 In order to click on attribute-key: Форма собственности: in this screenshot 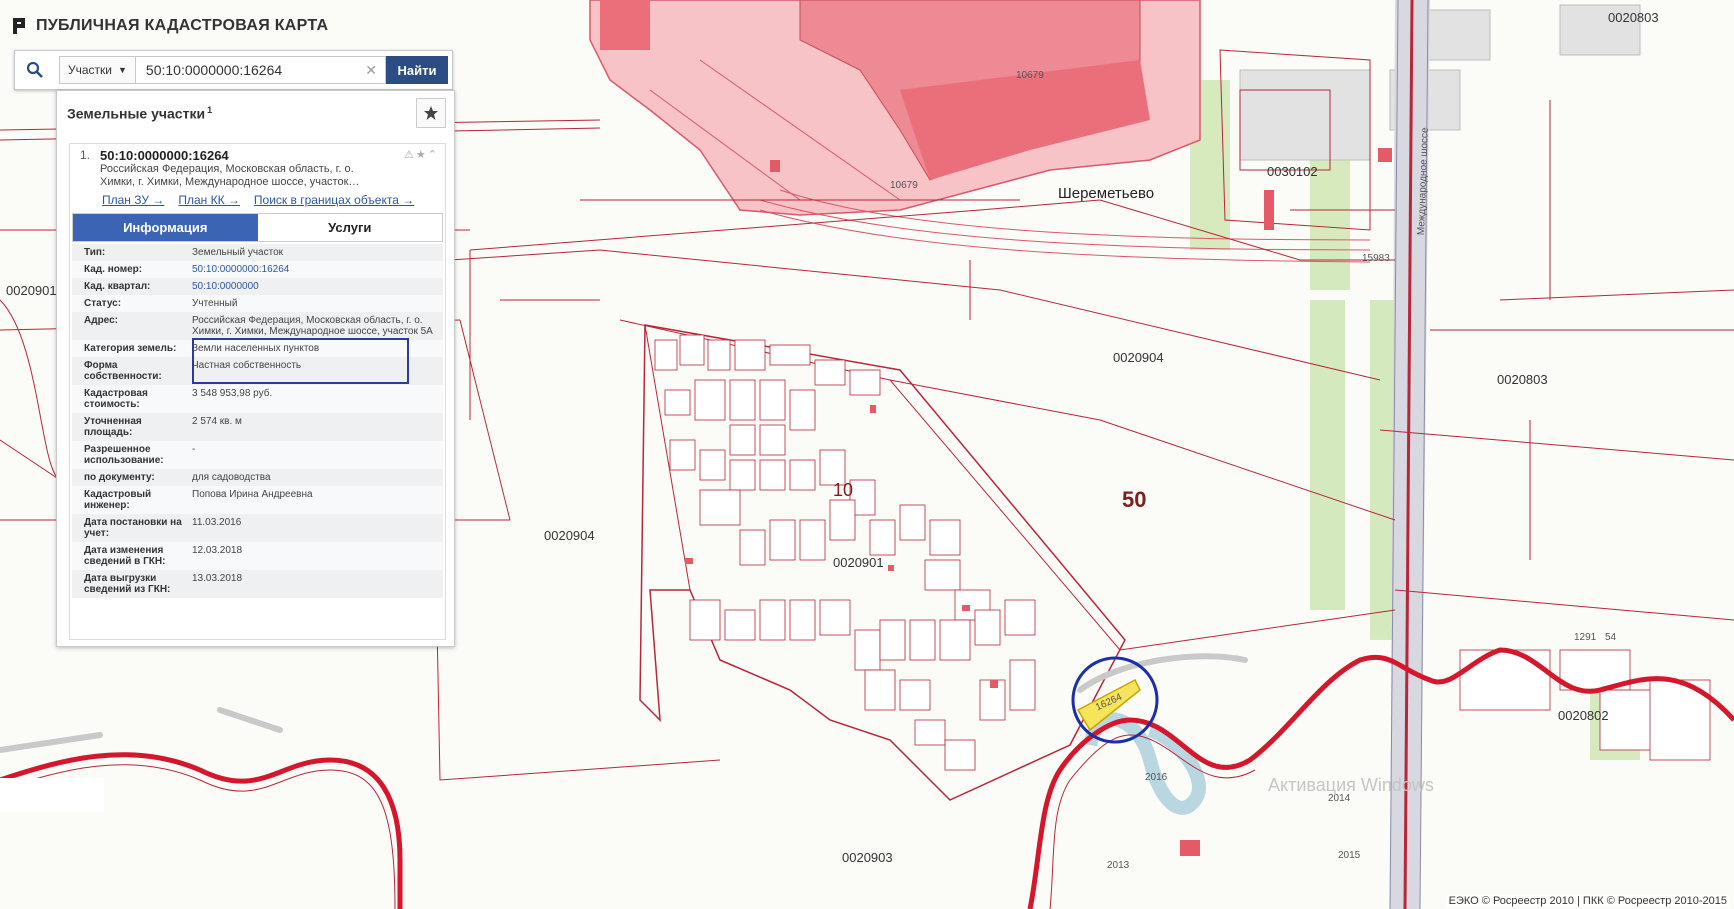, I will do `click(123, 371)`.